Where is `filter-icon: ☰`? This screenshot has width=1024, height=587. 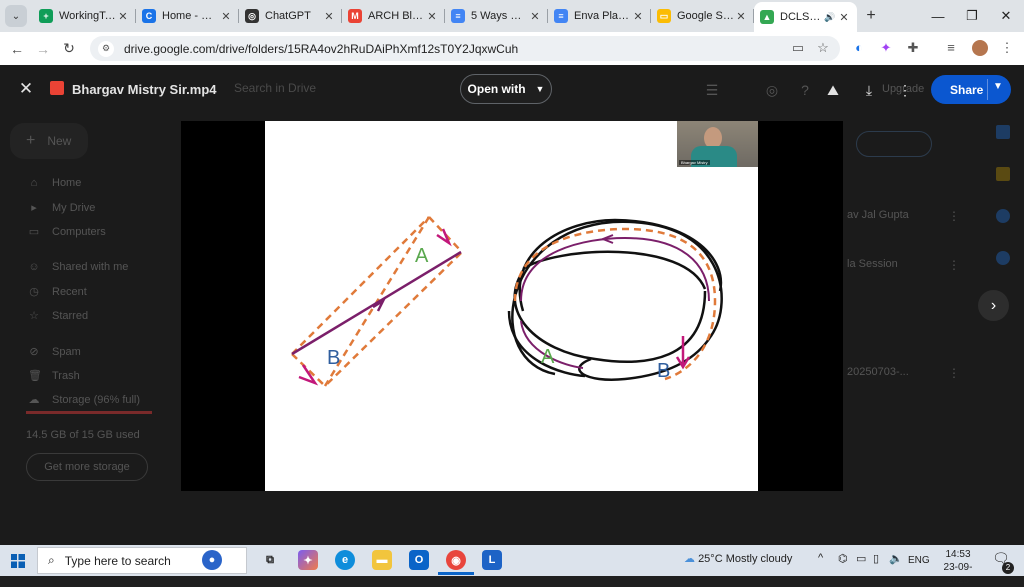 filter-icon: ☰ is located at coordinates (712, 90).